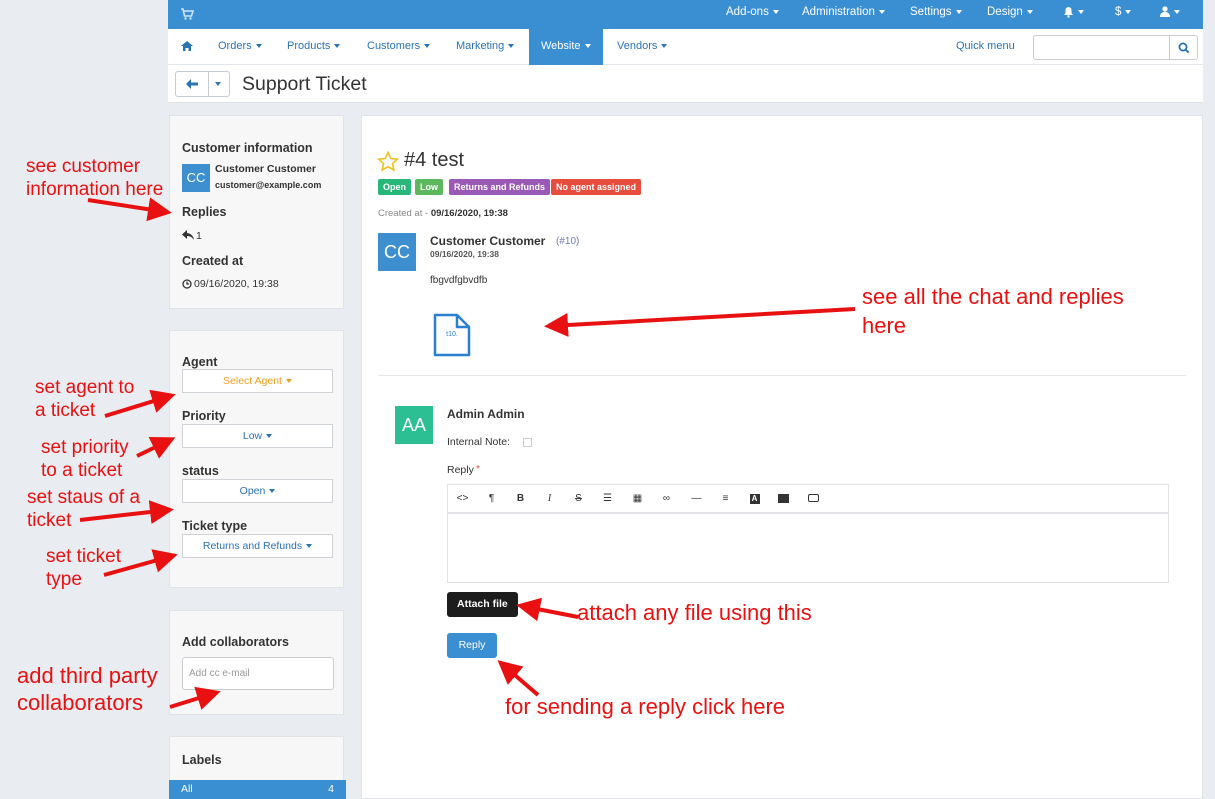 Image resolution: width=1215 pixels, height=799 pixels. Describe the element at coordinates (331, 789) in the screenshot. I see `label-all-count: 4` at that location.